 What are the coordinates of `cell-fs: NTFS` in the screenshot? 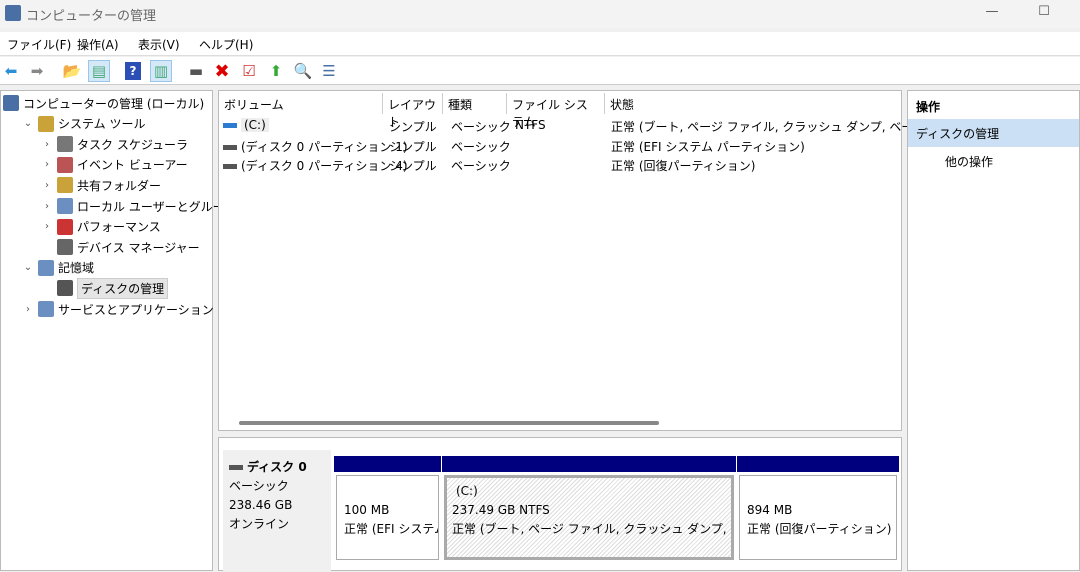 It's located at (530, 125).